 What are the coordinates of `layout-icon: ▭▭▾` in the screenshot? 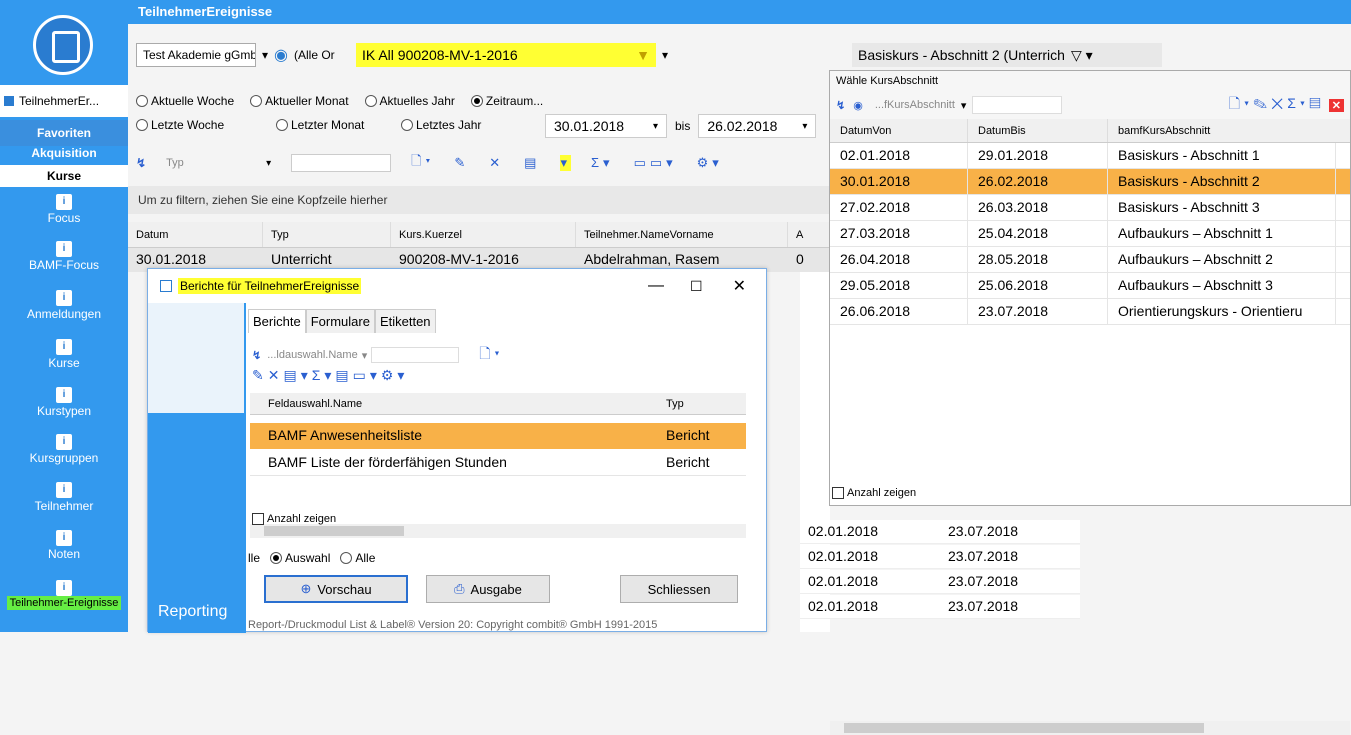 It's located at (655, 163).